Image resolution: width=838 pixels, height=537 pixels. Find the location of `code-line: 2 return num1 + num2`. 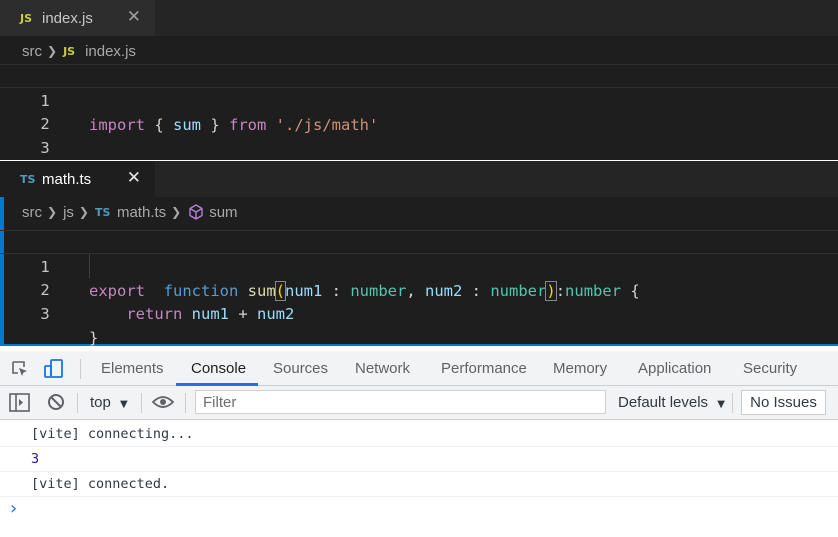

code-line: 2 return num1 + num2 is located at coordinates (419, 288).